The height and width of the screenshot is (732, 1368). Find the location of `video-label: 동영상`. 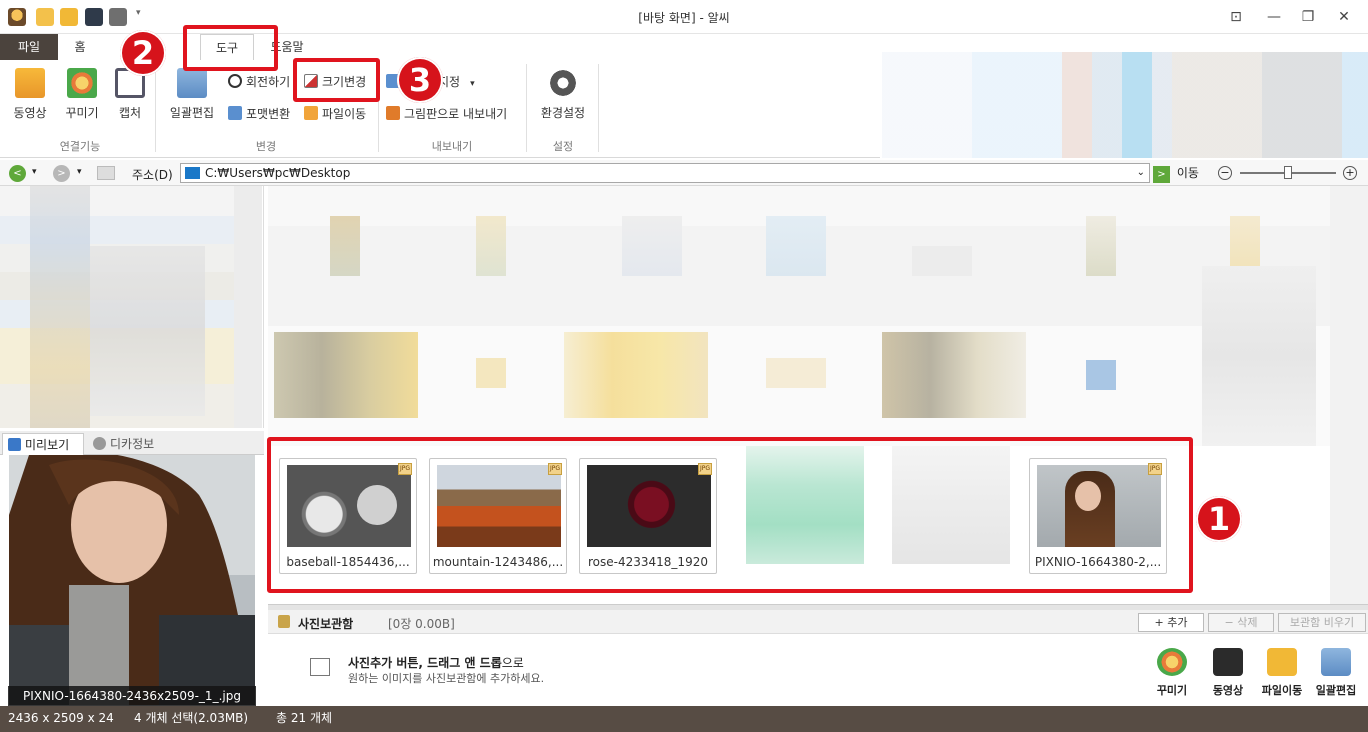

video-label: 동영상 is located at coordinates (30, 113).